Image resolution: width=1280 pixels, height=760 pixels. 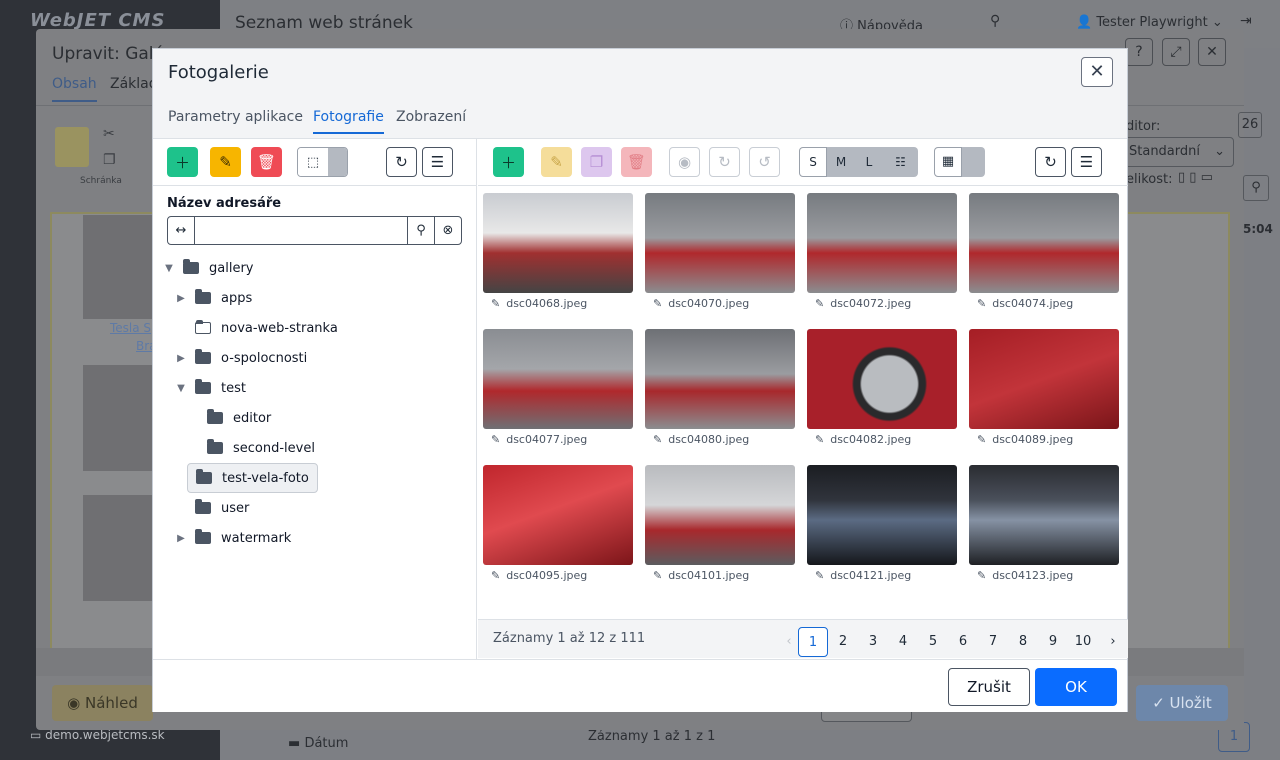 What do you see at coordinates (900, 162) in the screenshot?
I see `list-view-icon: ☷` at bounding box center [900, 162].